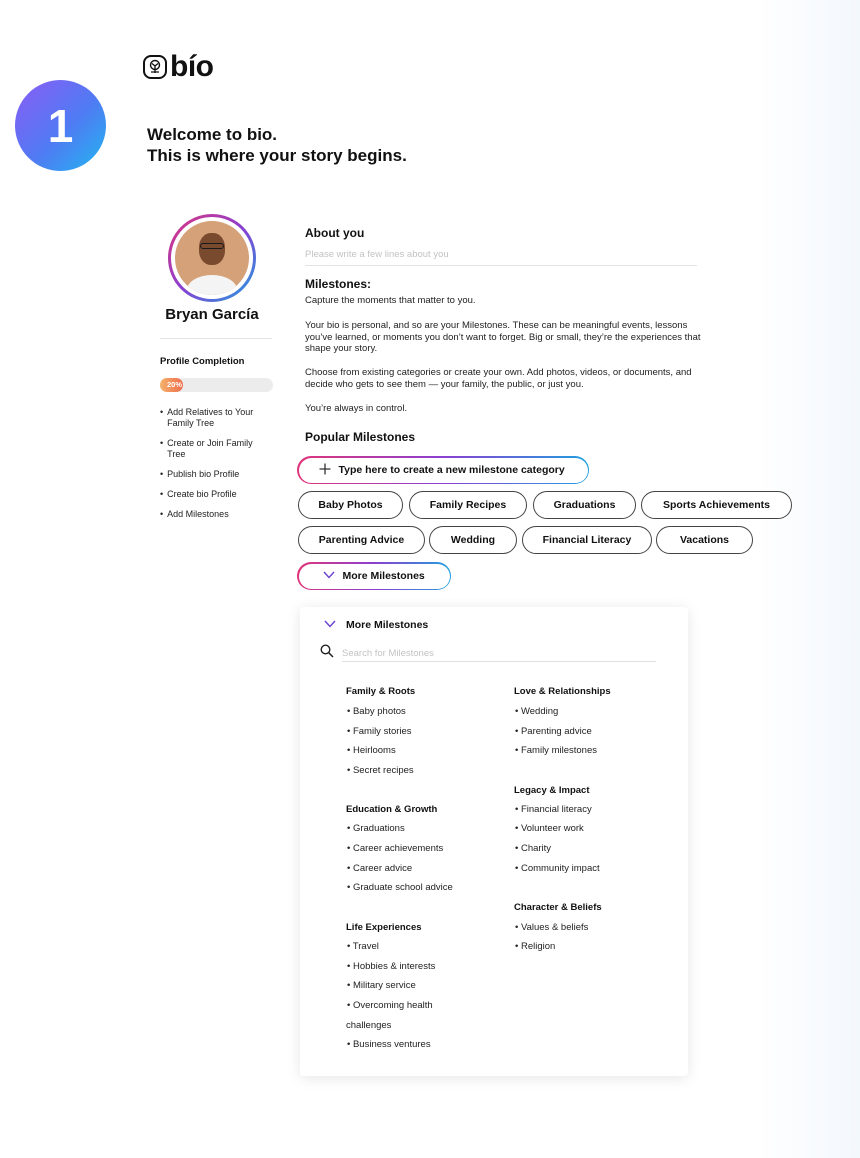 The width and height of the screenshot is (860, 1158). I want to click on milestones-title: Milestones:, so click(338, 284).